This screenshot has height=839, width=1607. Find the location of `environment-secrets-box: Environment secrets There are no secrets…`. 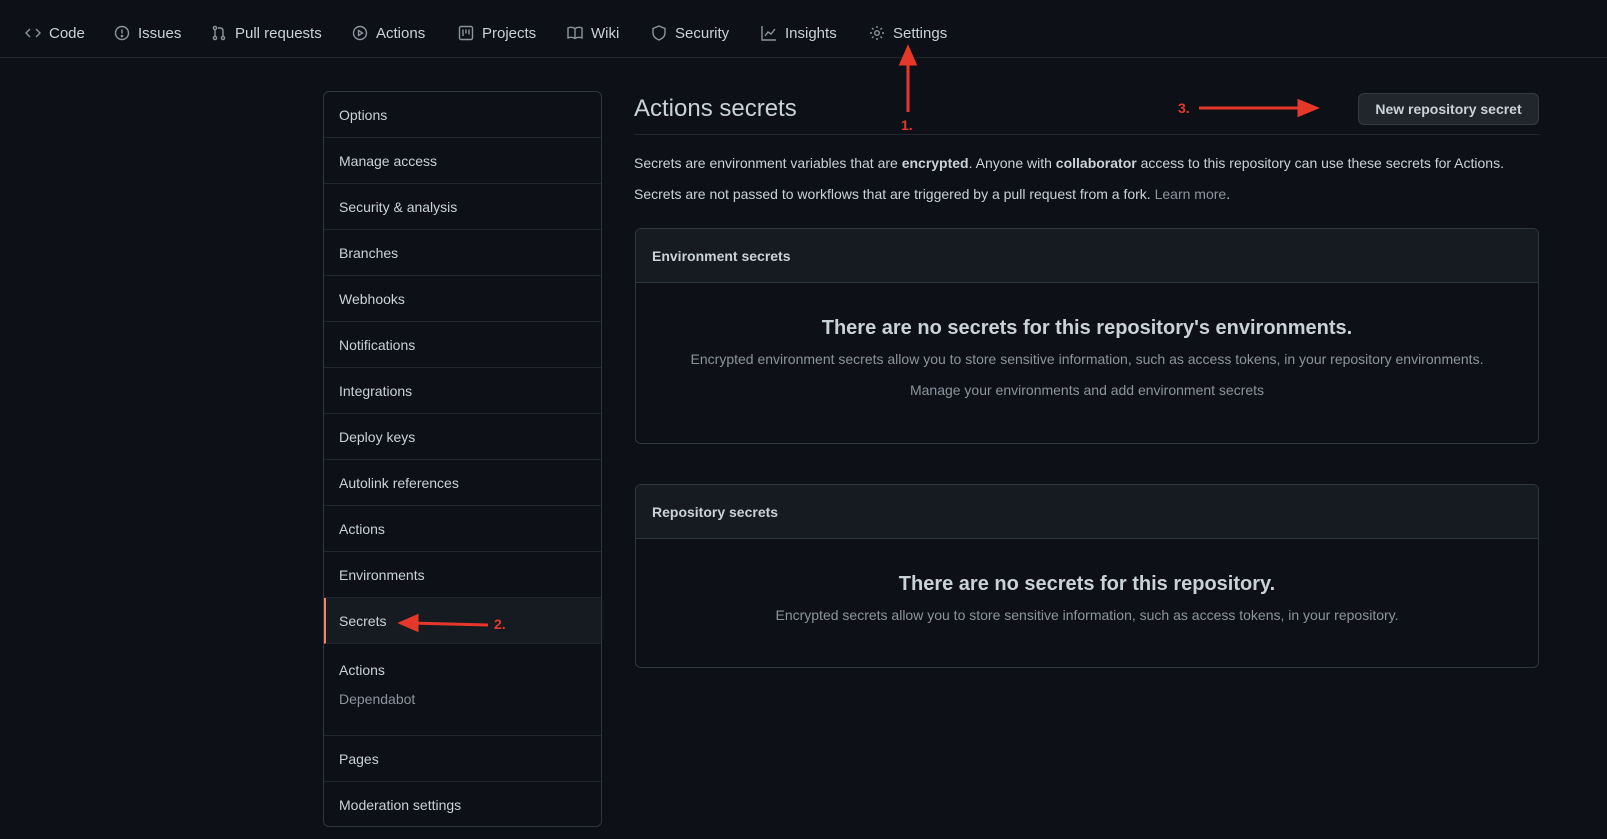

environment-secrets-box: Environment secrets There are no secrets… is located at coordinates (1087, 336).